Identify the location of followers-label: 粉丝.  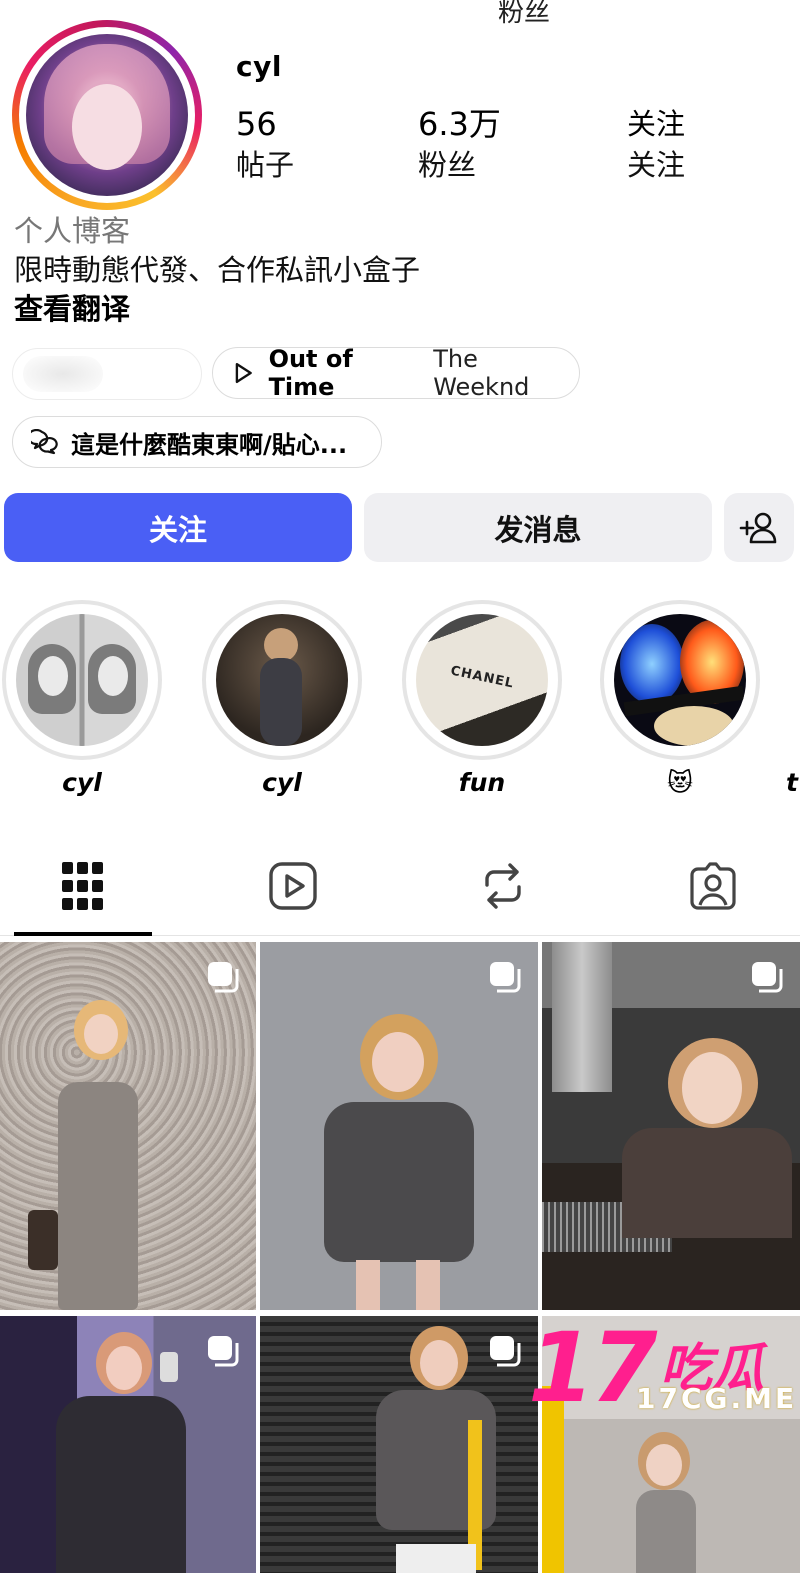
(447, 165).